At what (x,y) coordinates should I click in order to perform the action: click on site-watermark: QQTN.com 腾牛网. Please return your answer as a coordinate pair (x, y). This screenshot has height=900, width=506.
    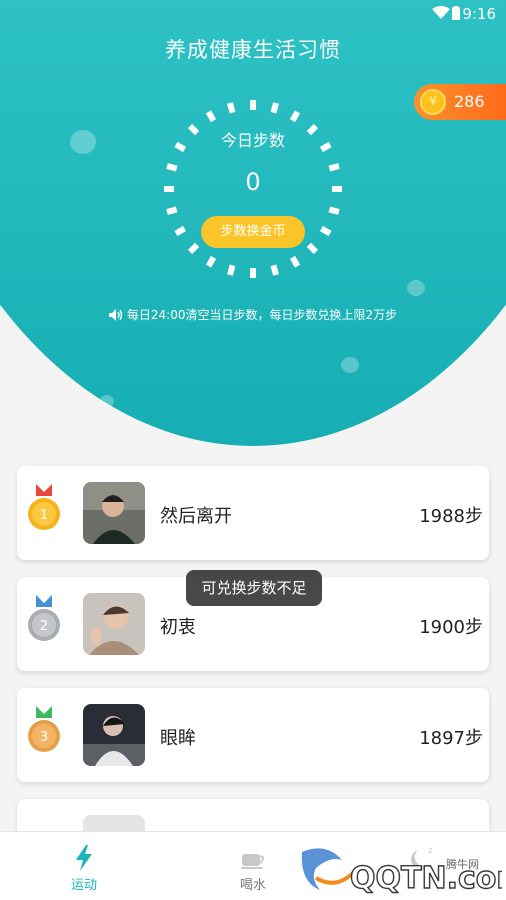
    Looking at the image, I should click on (401, 868).